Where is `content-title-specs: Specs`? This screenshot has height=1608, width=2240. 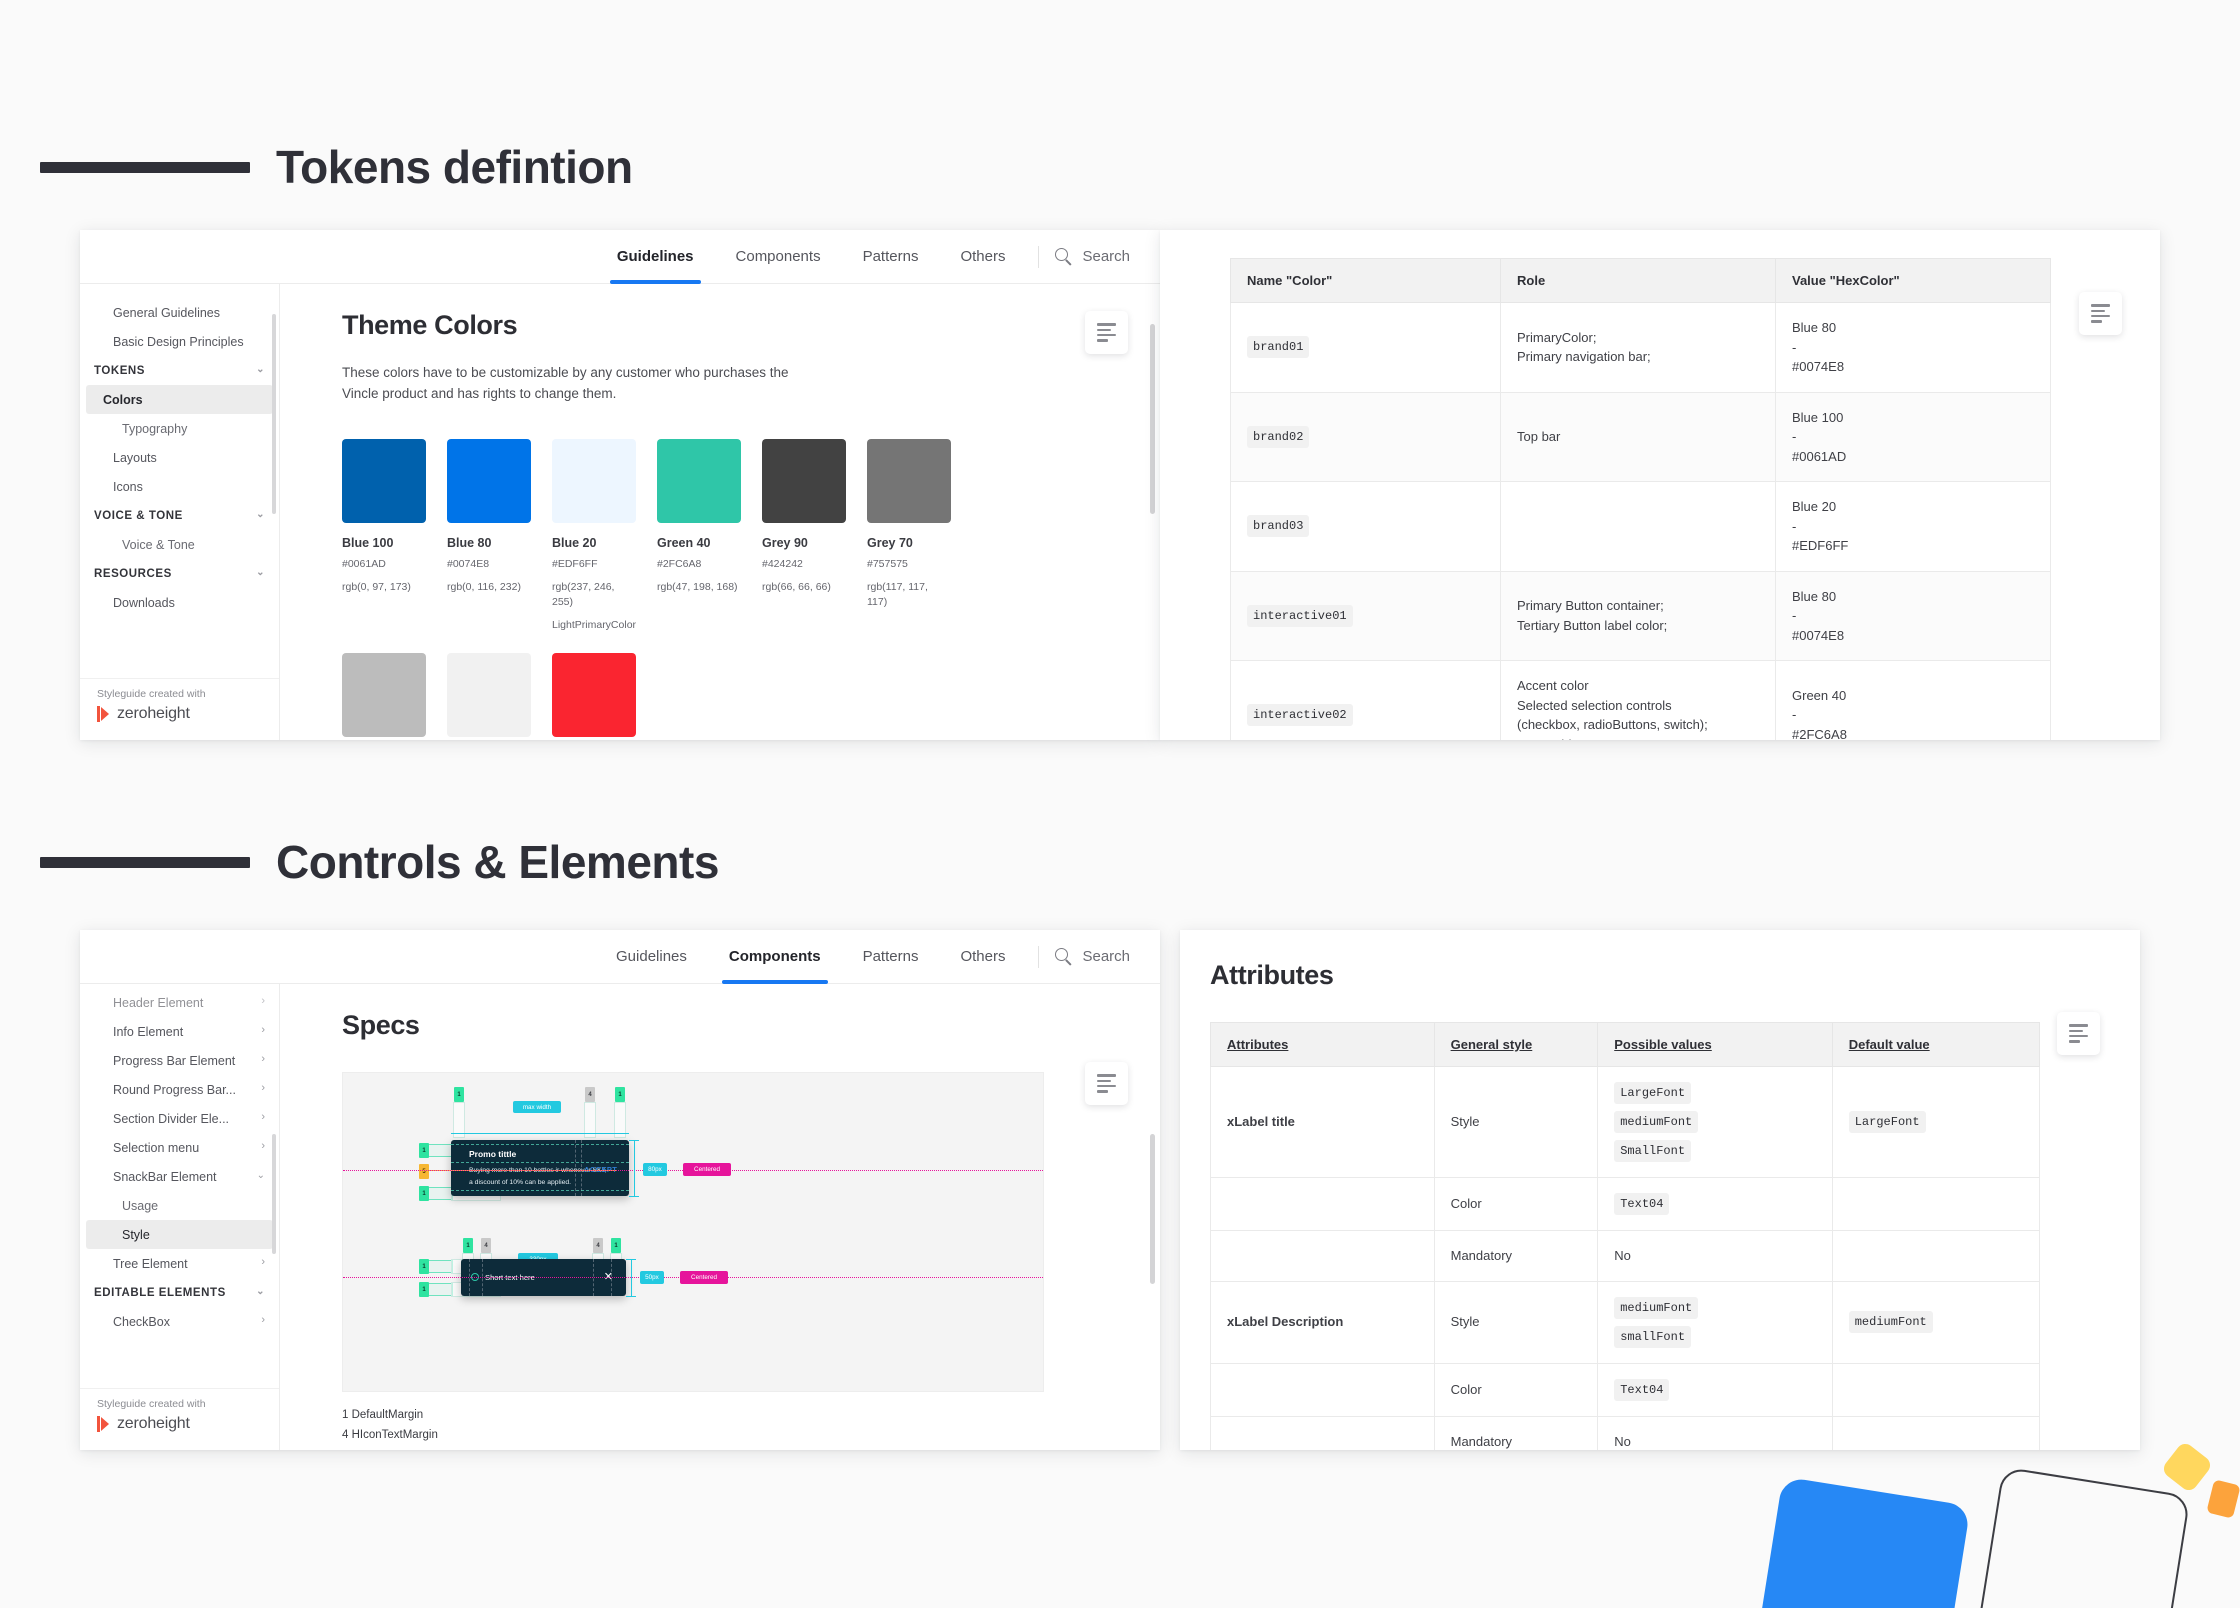
content-title-specs: Specs is located at coordinates (381, 1025).